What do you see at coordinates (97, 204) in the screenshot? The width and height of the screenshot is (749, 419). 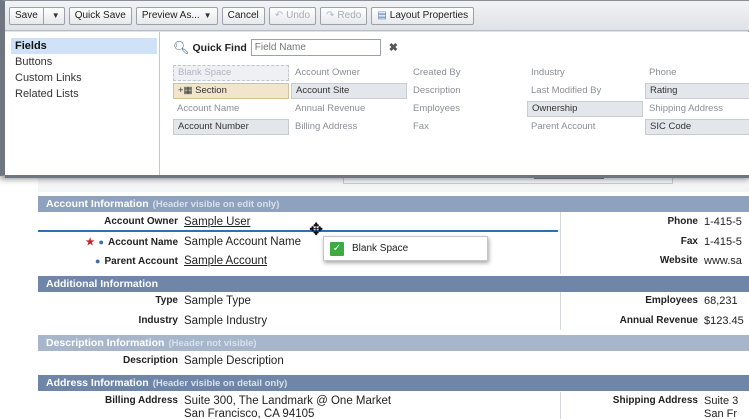 I see `section-title: Account Information` at bounding box center [97, 204].